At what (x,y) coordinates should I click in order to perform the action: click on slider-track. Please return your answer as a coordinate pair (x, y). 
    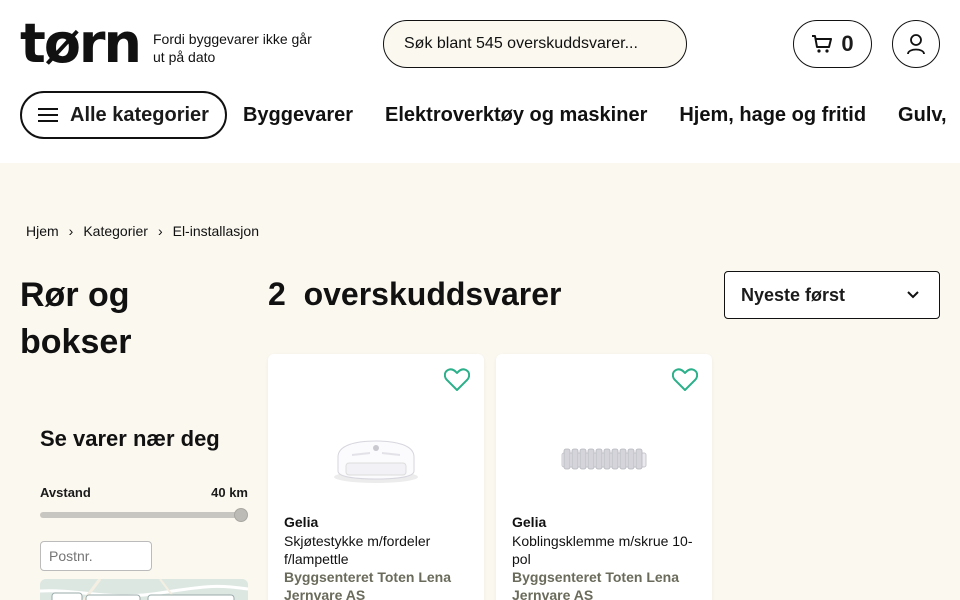
    Looking at the image, I should click on (140, 515).